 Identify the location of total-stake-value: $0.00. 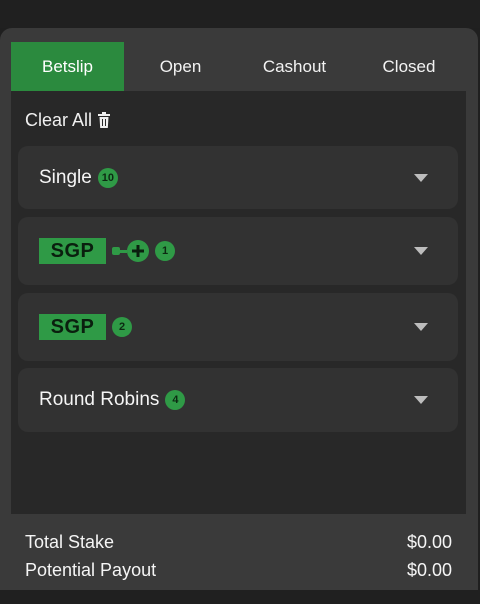
(429, 542).